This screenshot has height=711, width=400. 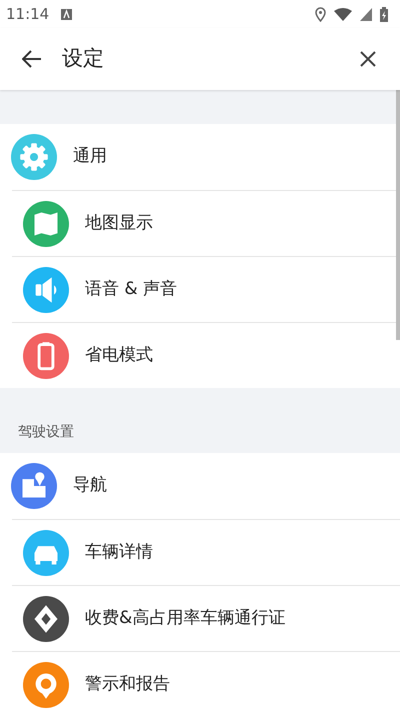 What do you see at coordinates (127, 684) in the screenshot?
I see `item-label: 警示和报告` at bounding box center [127, 684].